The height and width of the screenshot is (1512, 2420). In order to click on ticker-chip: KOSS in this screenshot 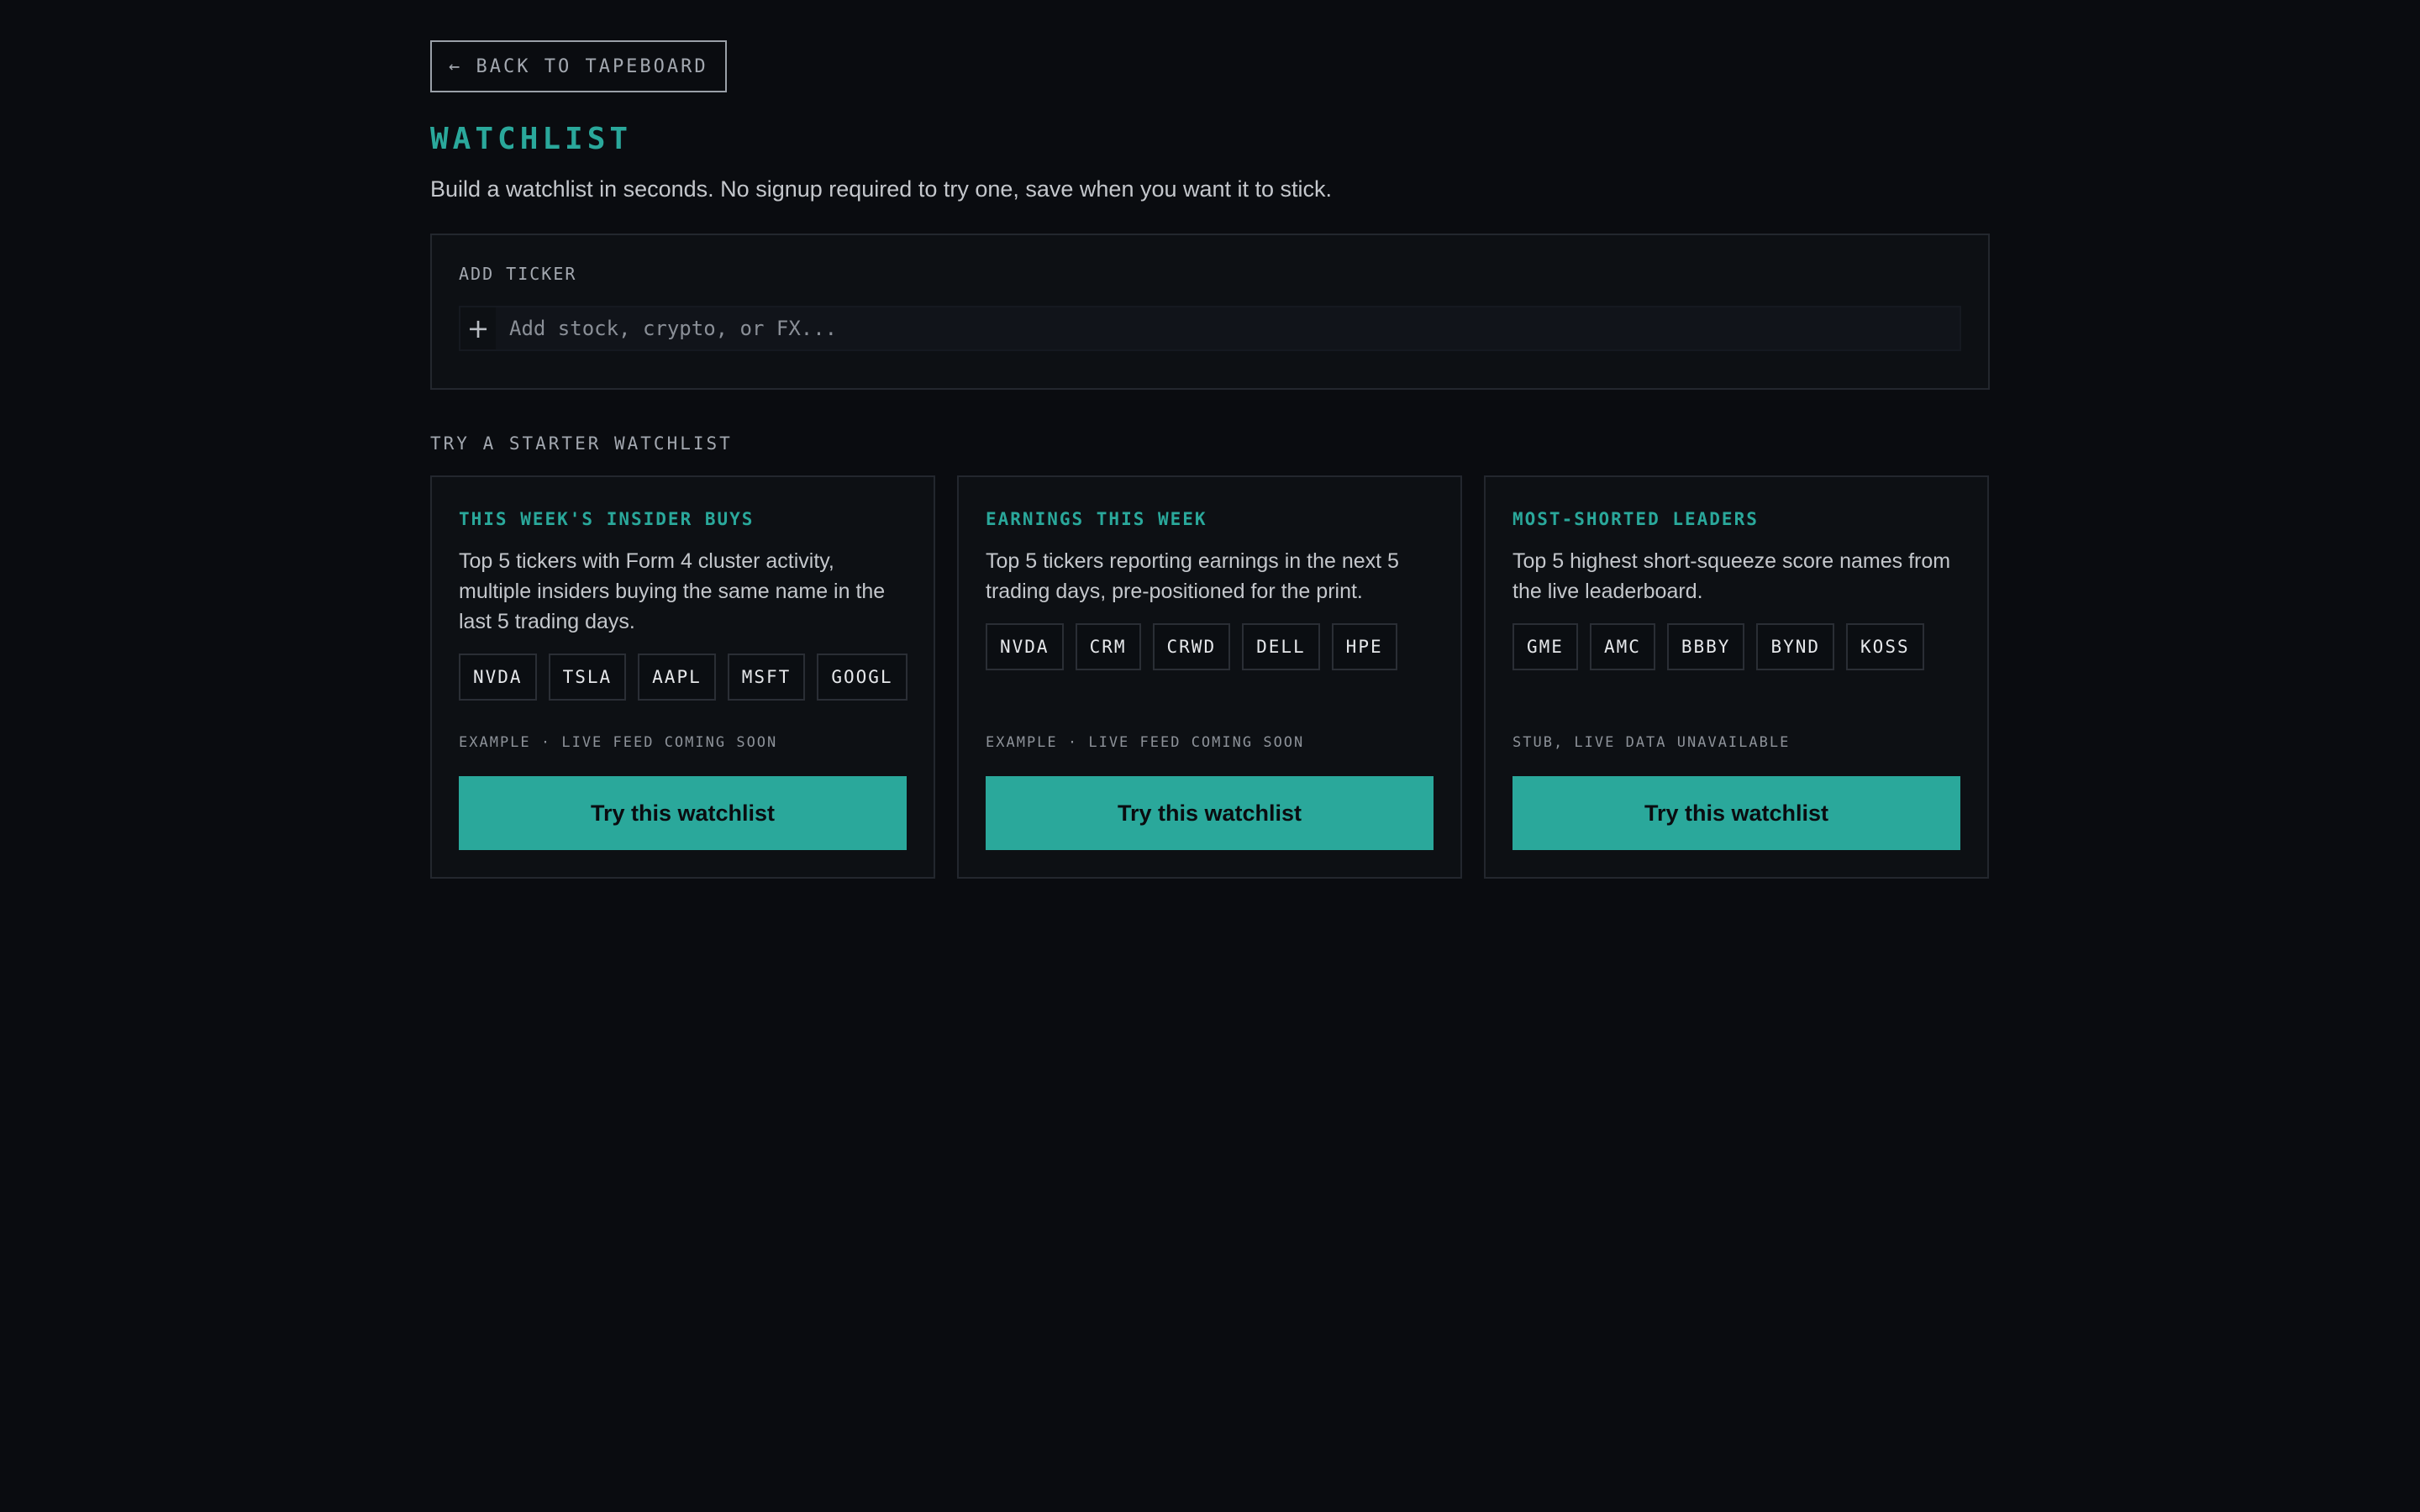, I will do `click(1885, 646)`.